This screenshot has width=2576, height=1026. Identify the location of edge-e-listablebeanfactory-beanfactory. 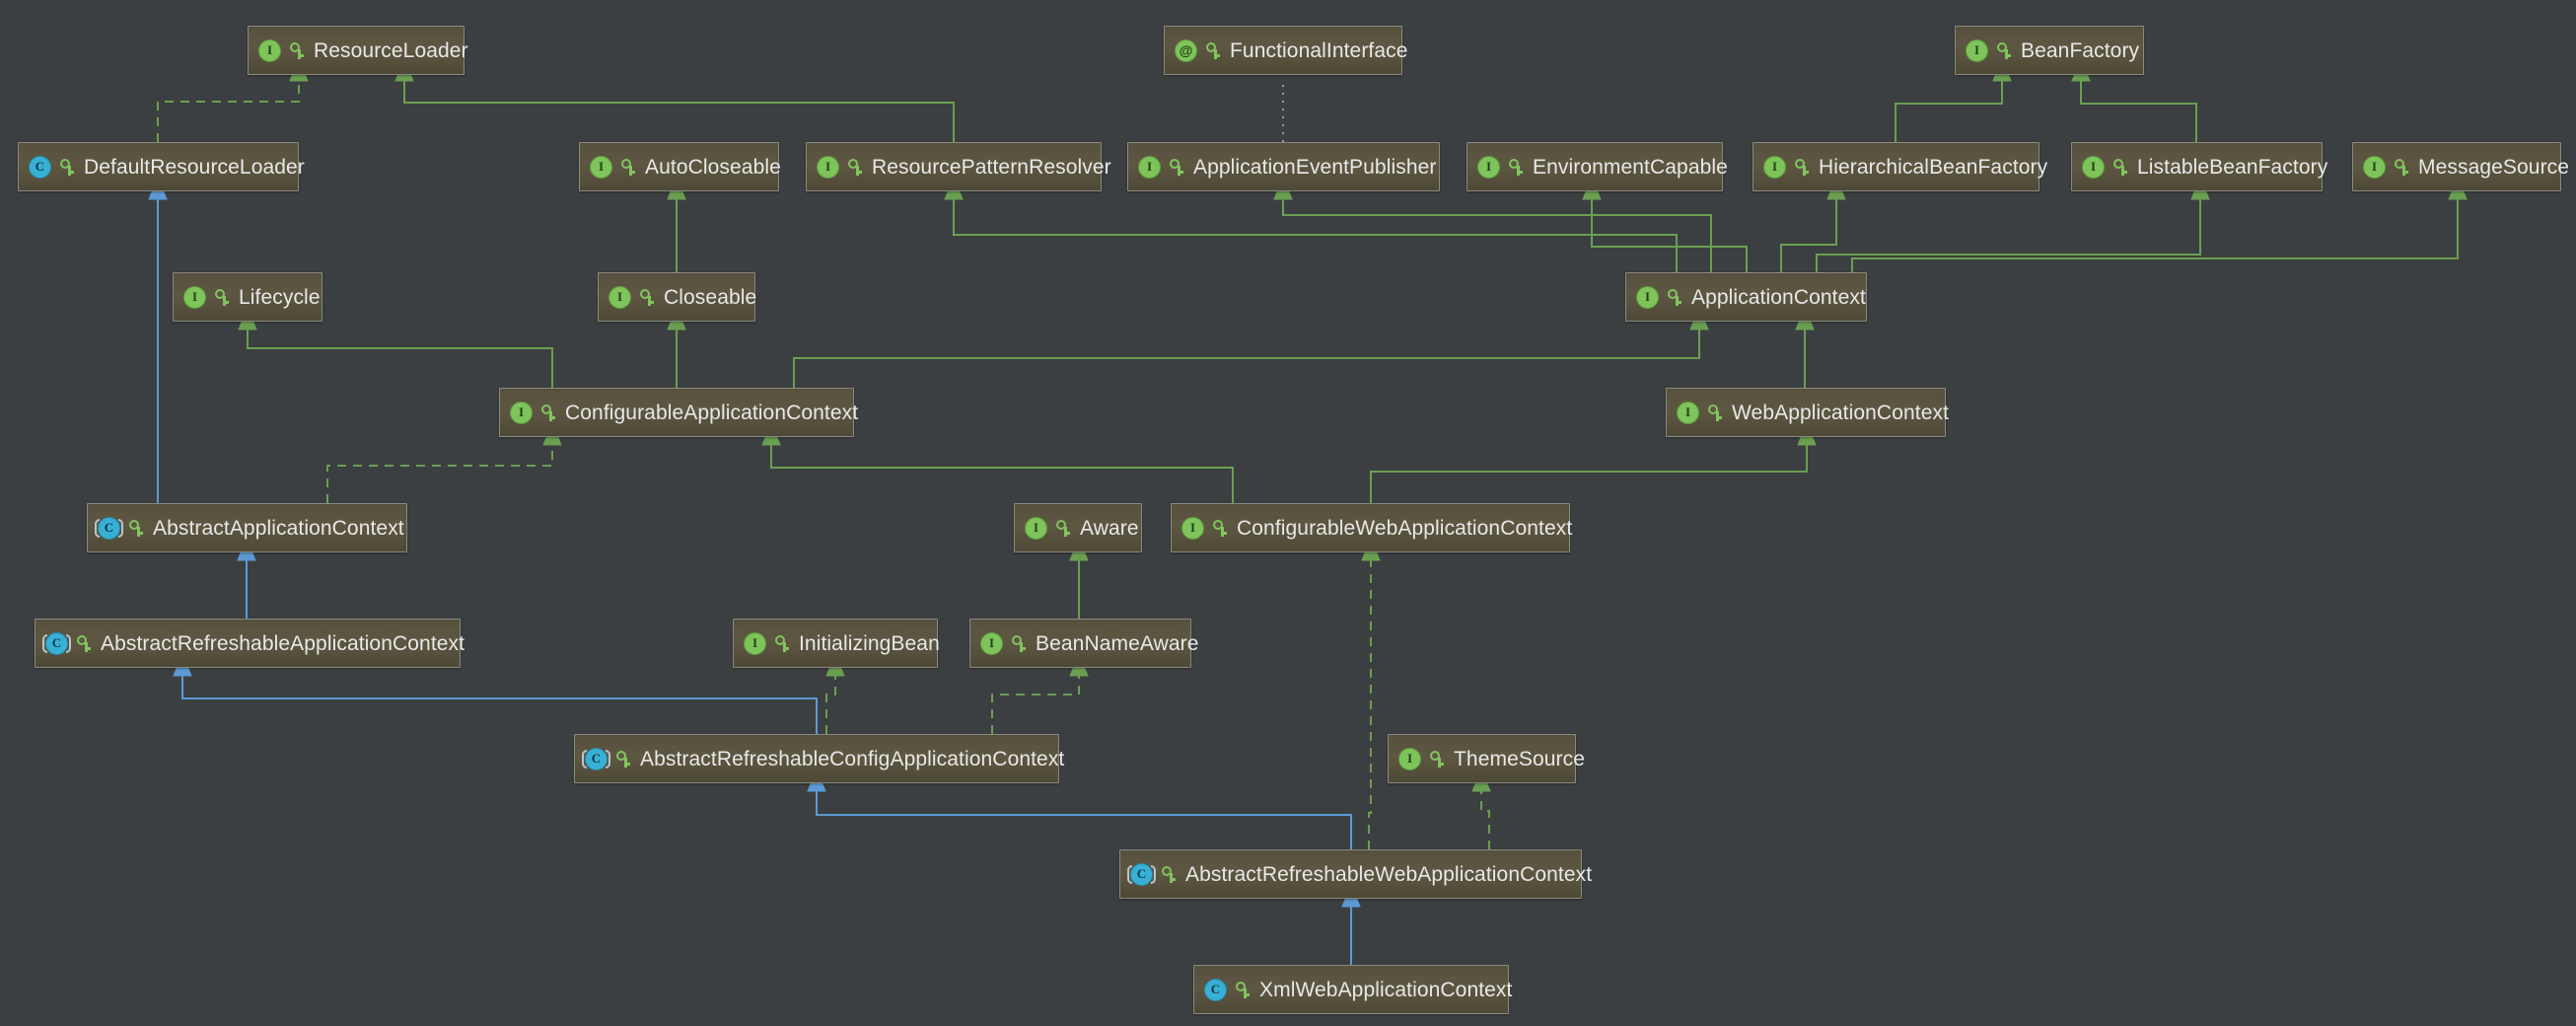
(2138, 110).